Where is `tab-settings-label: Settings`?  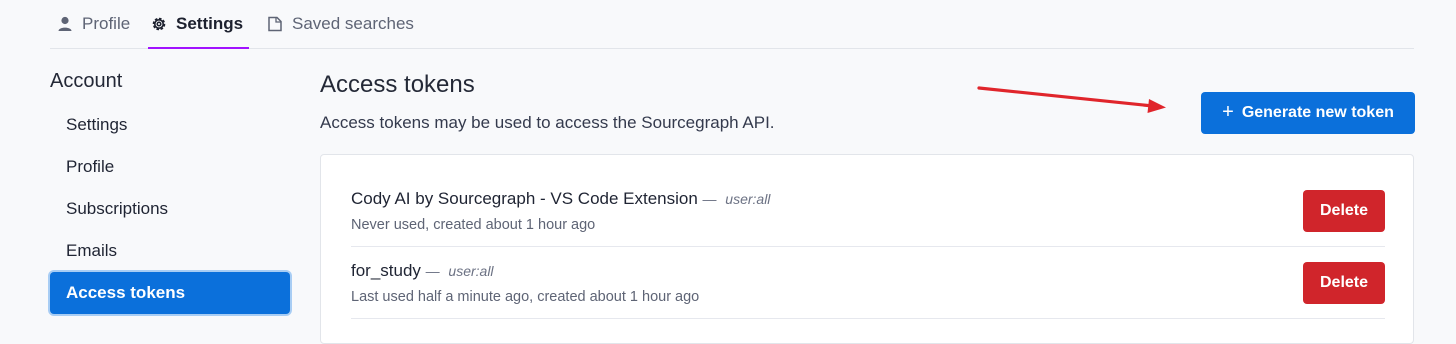 tab-settings-label: Settings is located at coordinates (210, 23).